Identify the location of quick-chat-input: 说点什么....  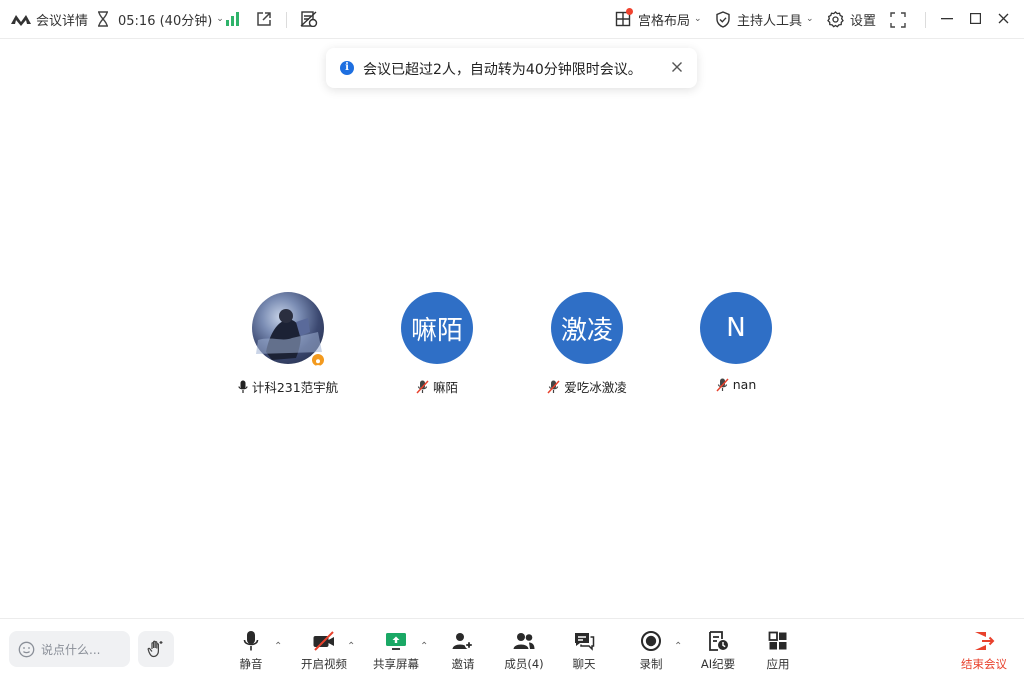
(69, 649).